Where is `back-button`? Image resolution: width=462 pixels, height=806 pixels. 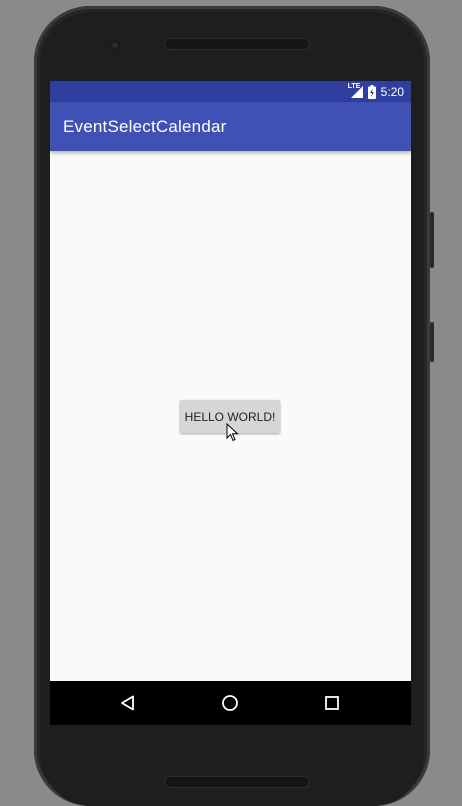 back-button is located at coordinates (128, 703).